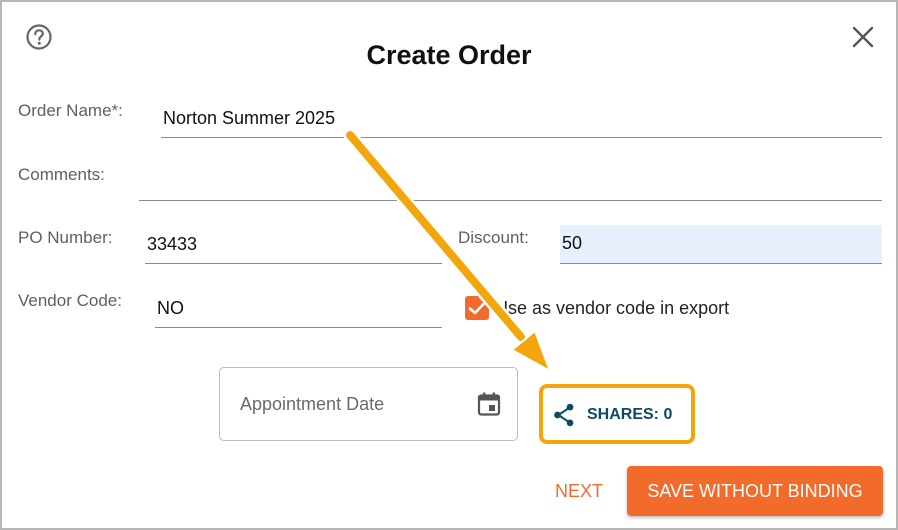  I want to click on save-without-binding-button: SAVE WITHOUT BINDING, so click(755, 491).